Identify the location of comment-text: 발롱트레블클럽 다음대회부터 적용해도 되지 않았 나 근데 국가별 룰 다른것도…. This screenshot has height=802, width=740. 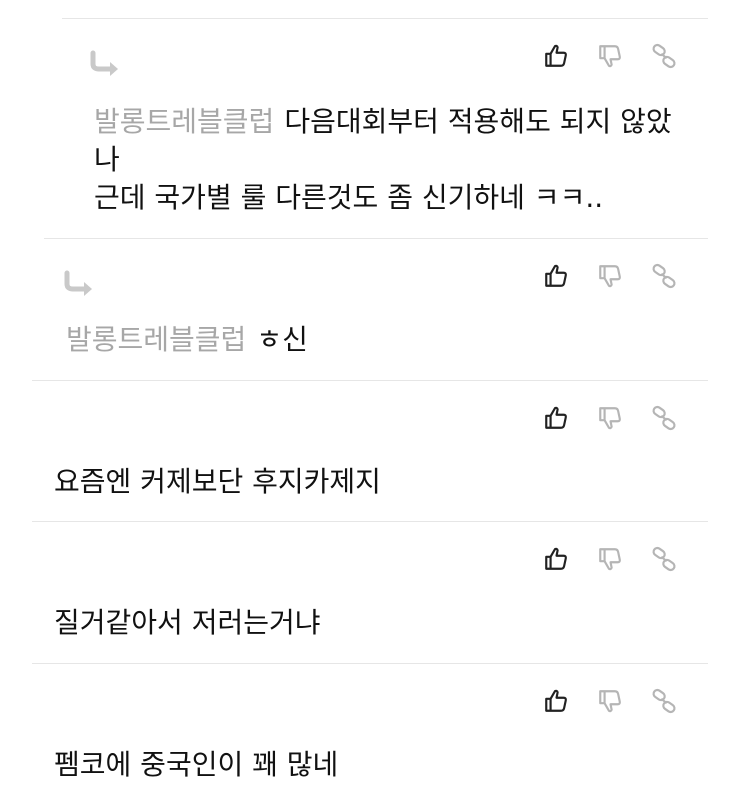
(394, 160).